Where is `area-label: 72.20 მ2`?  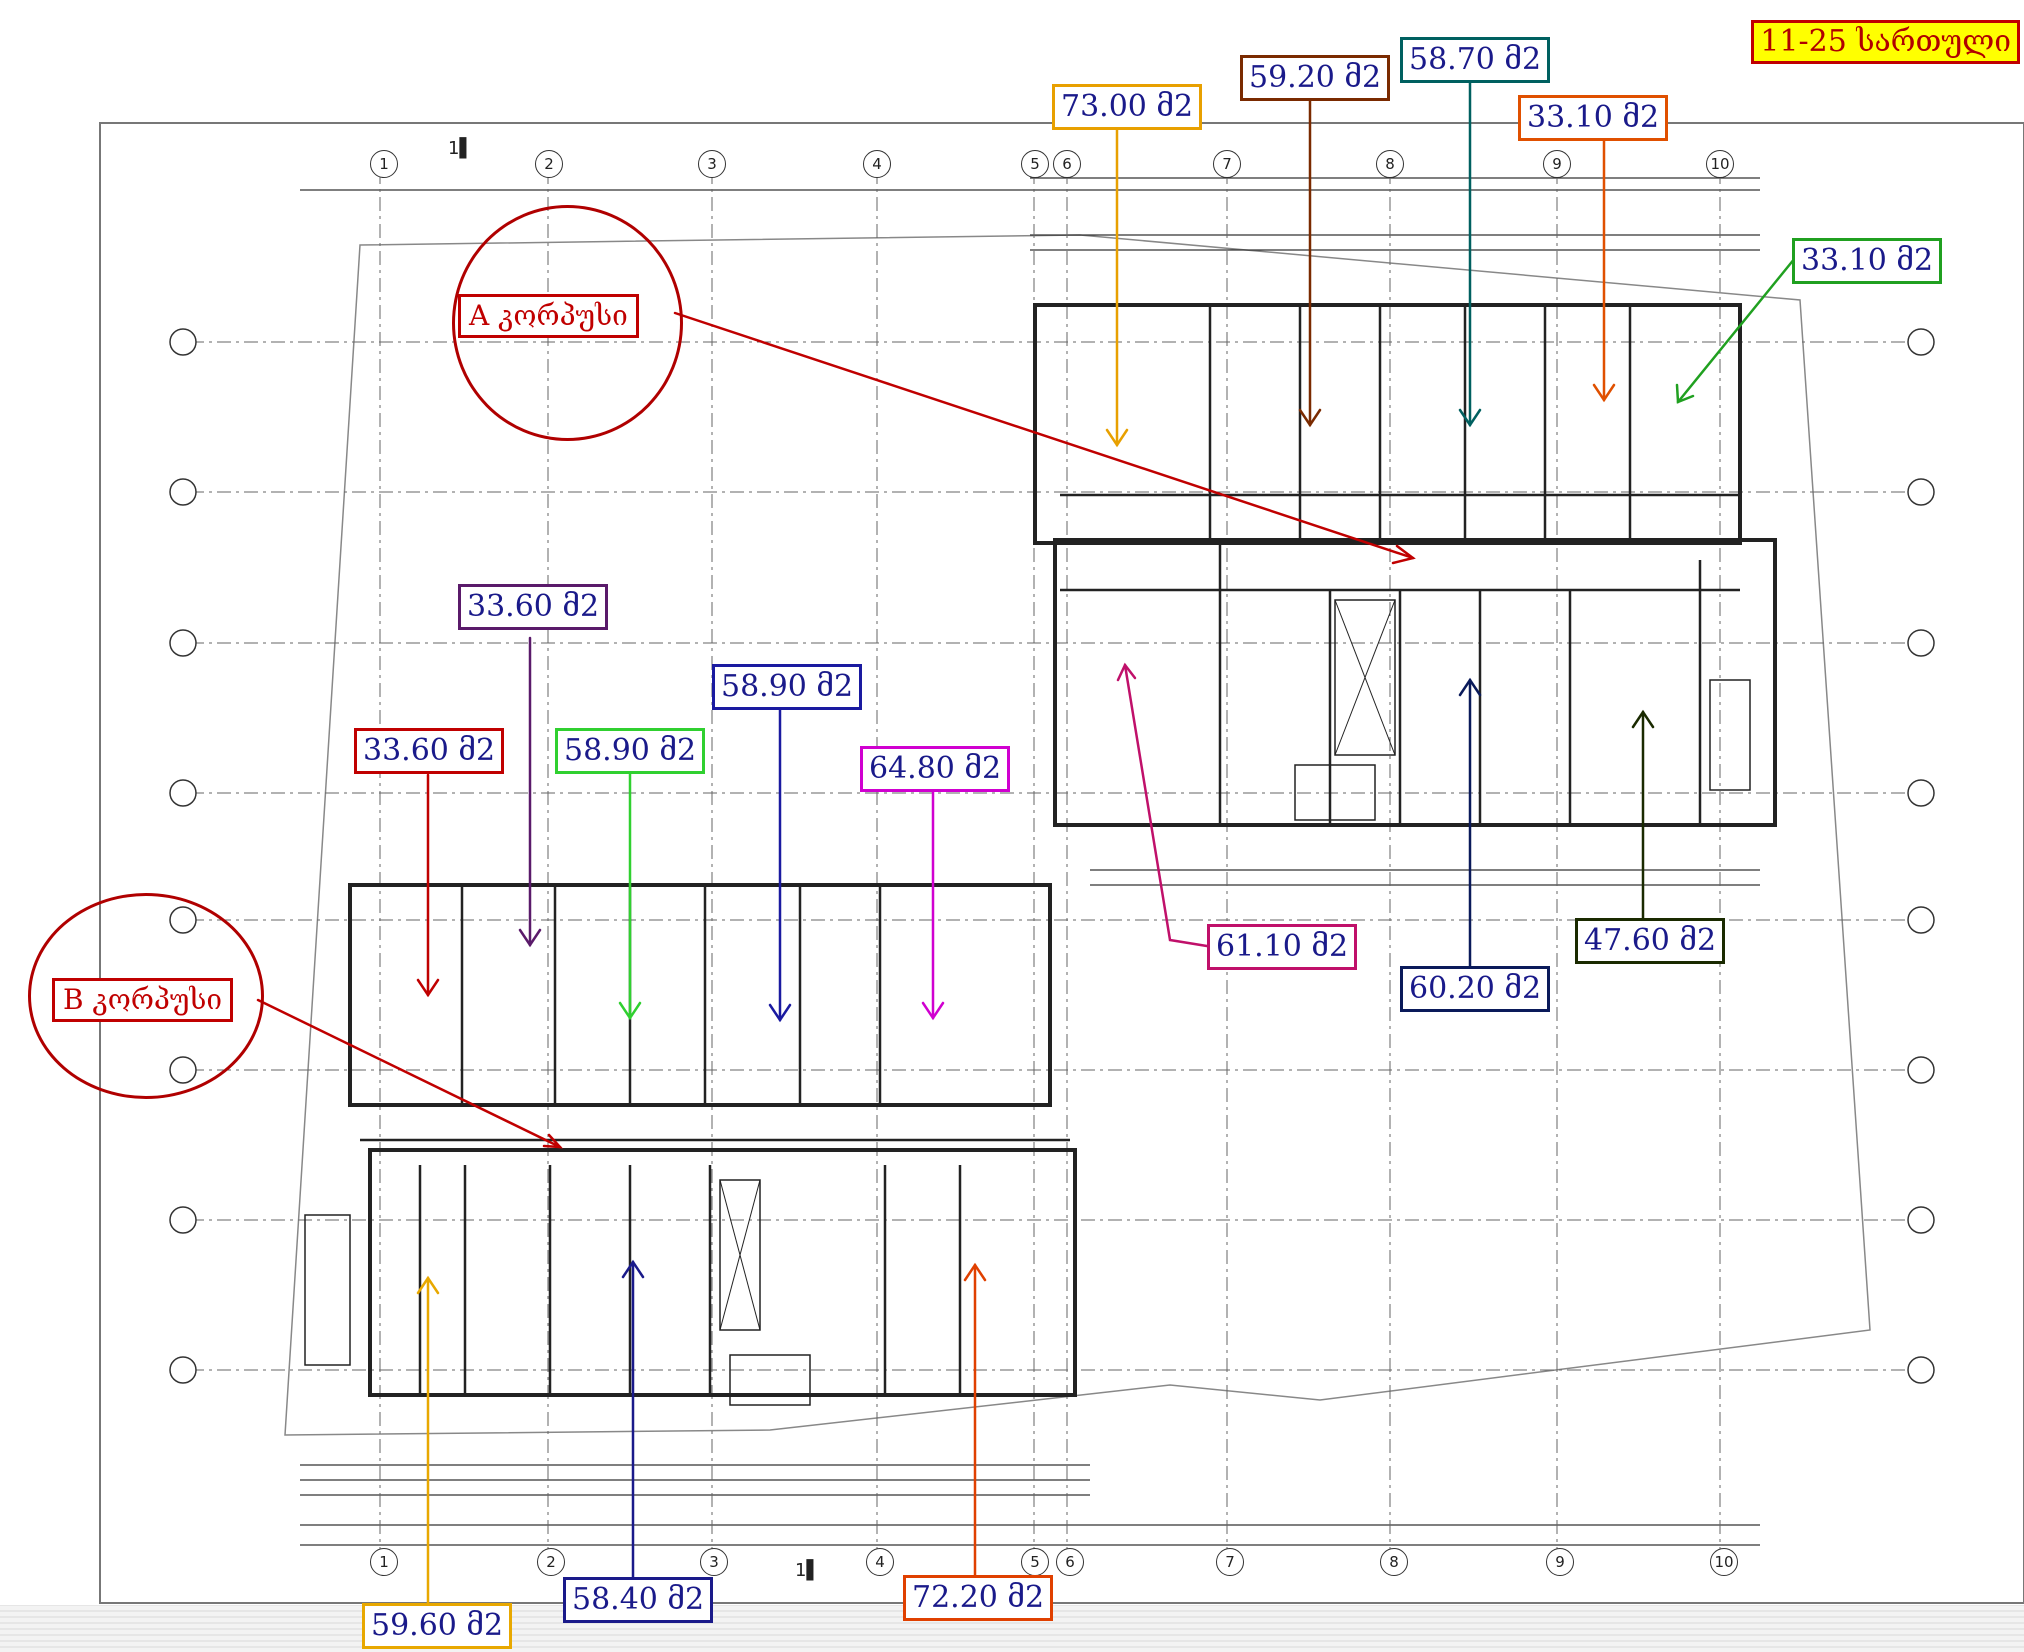 area-label: 72.20 მ2 is located at coordinates (978, 1598).